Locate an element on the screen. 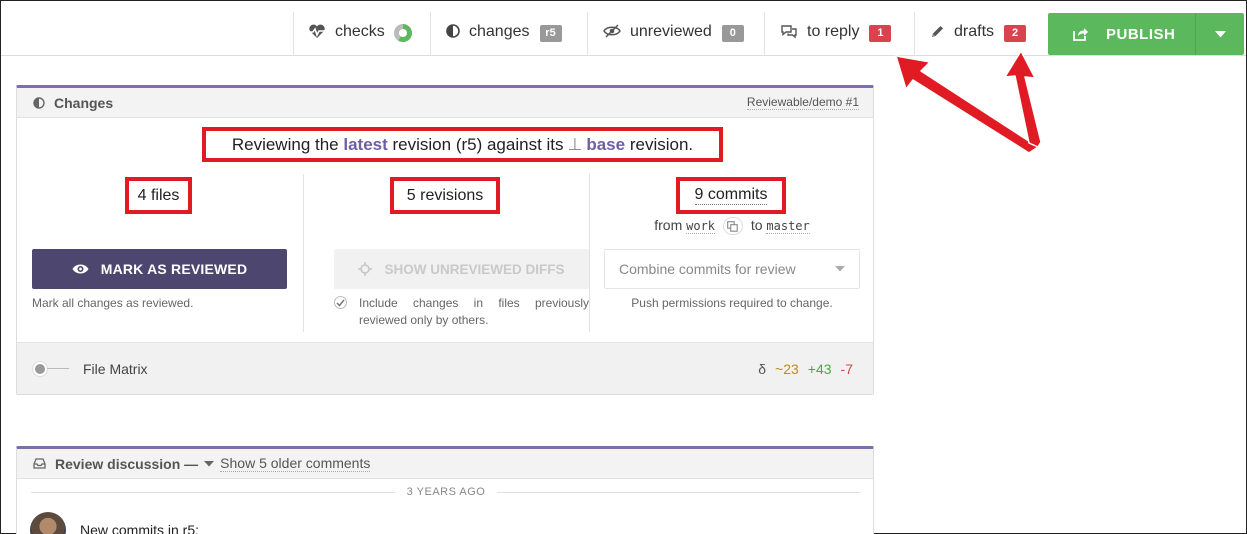 This screenshot has width=1247, height=534. pencil-icon is located at coordinates (937, 31).